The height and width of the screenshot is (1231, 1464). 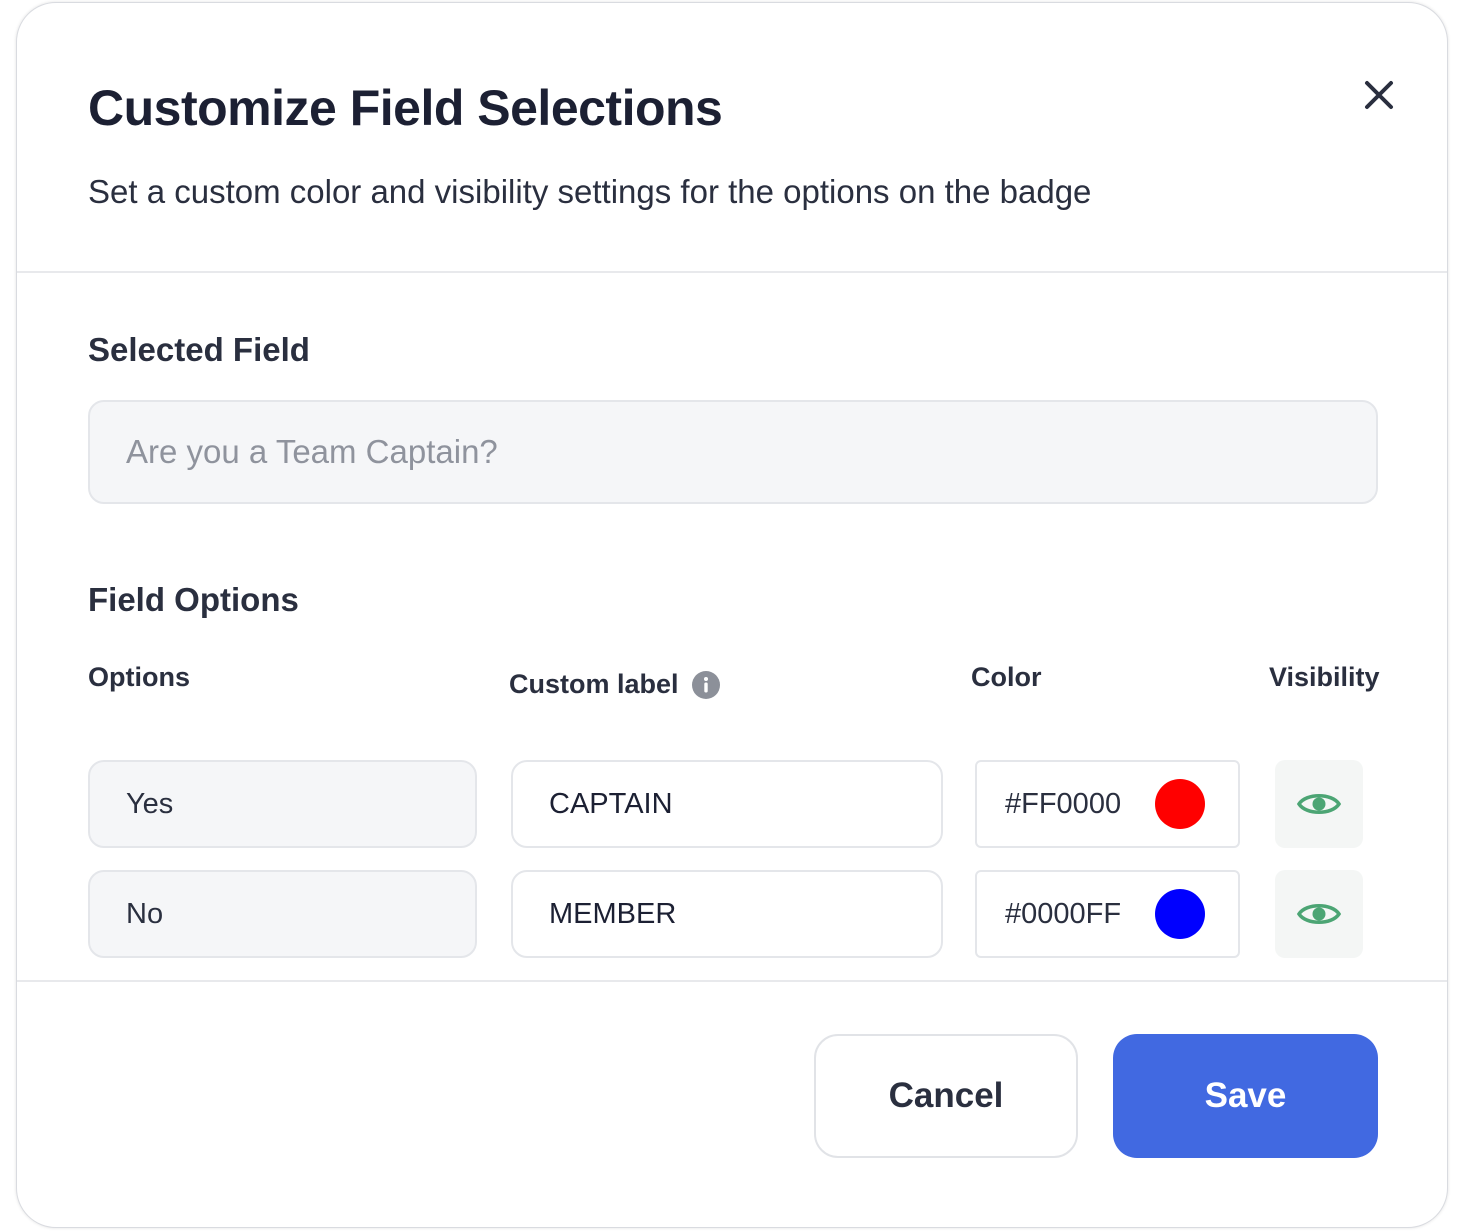 I want to click on color-picker: #FF0000, so click(x=1107, y=804).